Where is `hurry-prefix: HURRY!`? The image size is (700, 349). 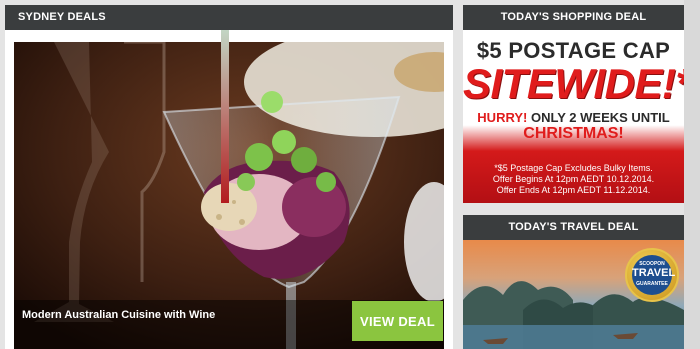 hurry-prefix: HURRY! is located at coordinates (502, 117).